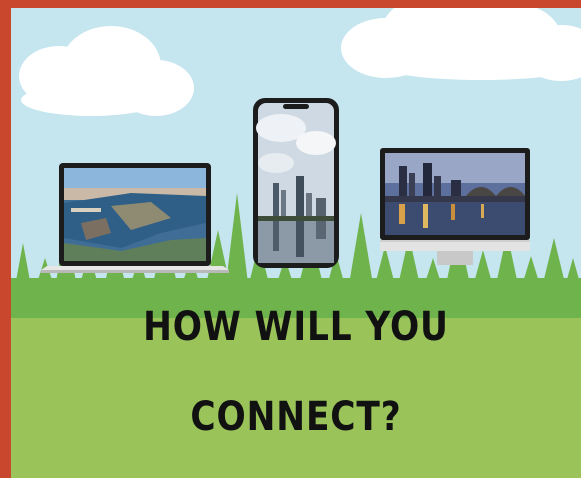 The height and width of the screenshot is (478, 581). What do you see at coordinates (455, 194) in the screenshot?
I see `city-bridge-night-photo` at bounding box center [455, 194].